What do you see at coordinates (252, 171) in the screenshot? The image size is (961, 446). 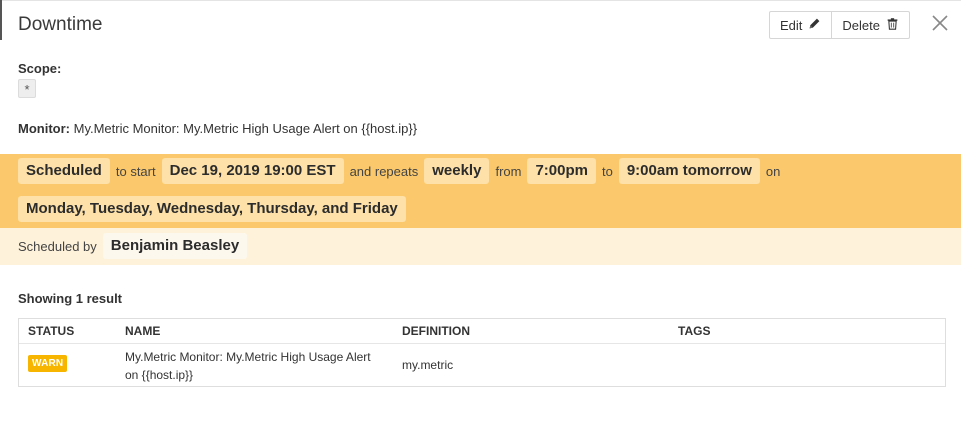 I see `start-date-chip: Dec 19, 2019 19:00 EST` at bounding box center [252, 171].